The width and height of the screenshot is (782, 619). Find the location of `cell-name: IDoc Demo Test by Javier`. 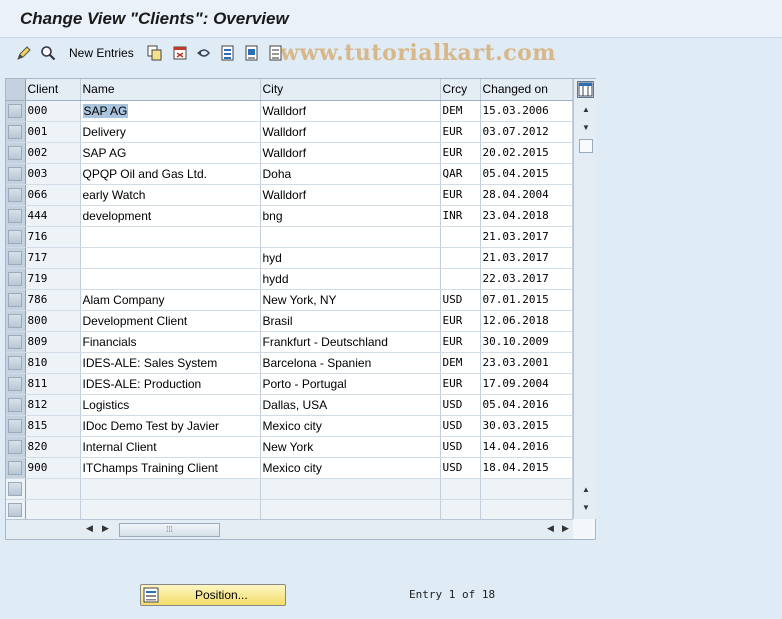

cell-name: IDoc Demo Test by Javier is located at coordinates (170, 426).